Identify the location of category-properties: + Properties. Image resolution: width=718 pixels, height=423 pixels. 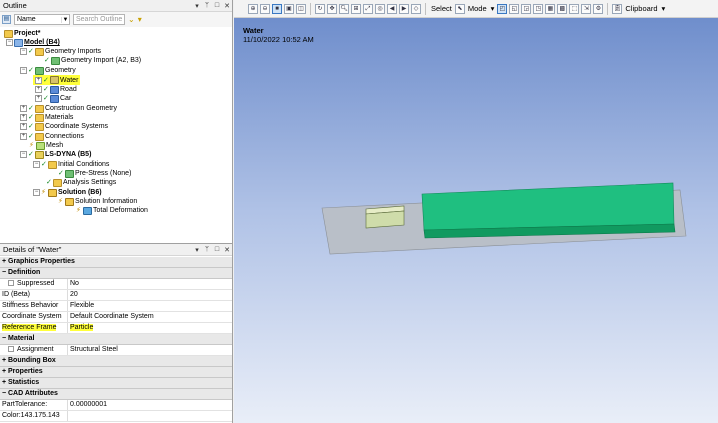
(116, 372).